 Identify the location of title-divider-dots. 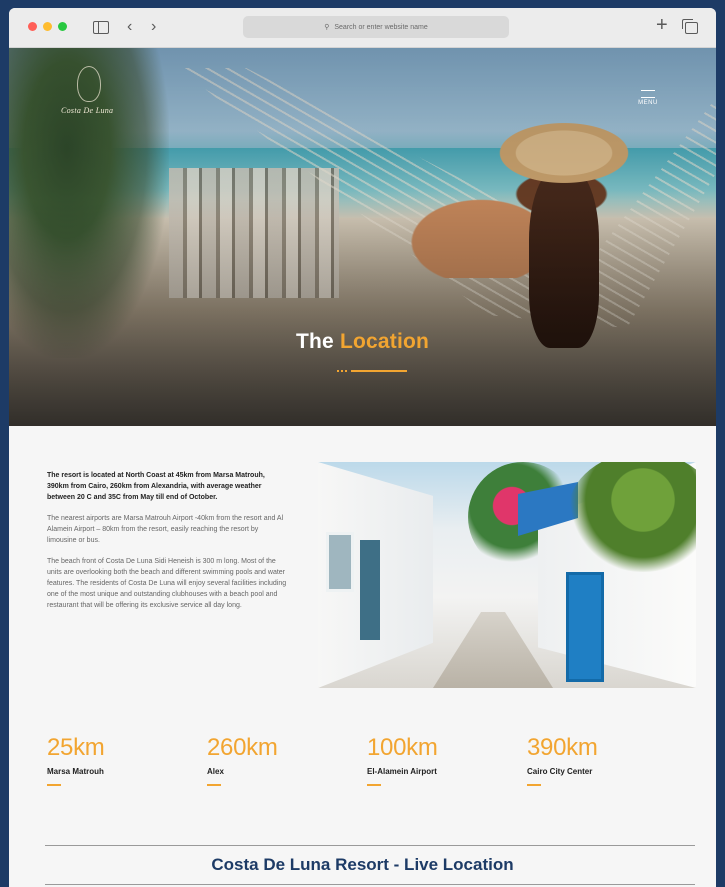
(343, 371).